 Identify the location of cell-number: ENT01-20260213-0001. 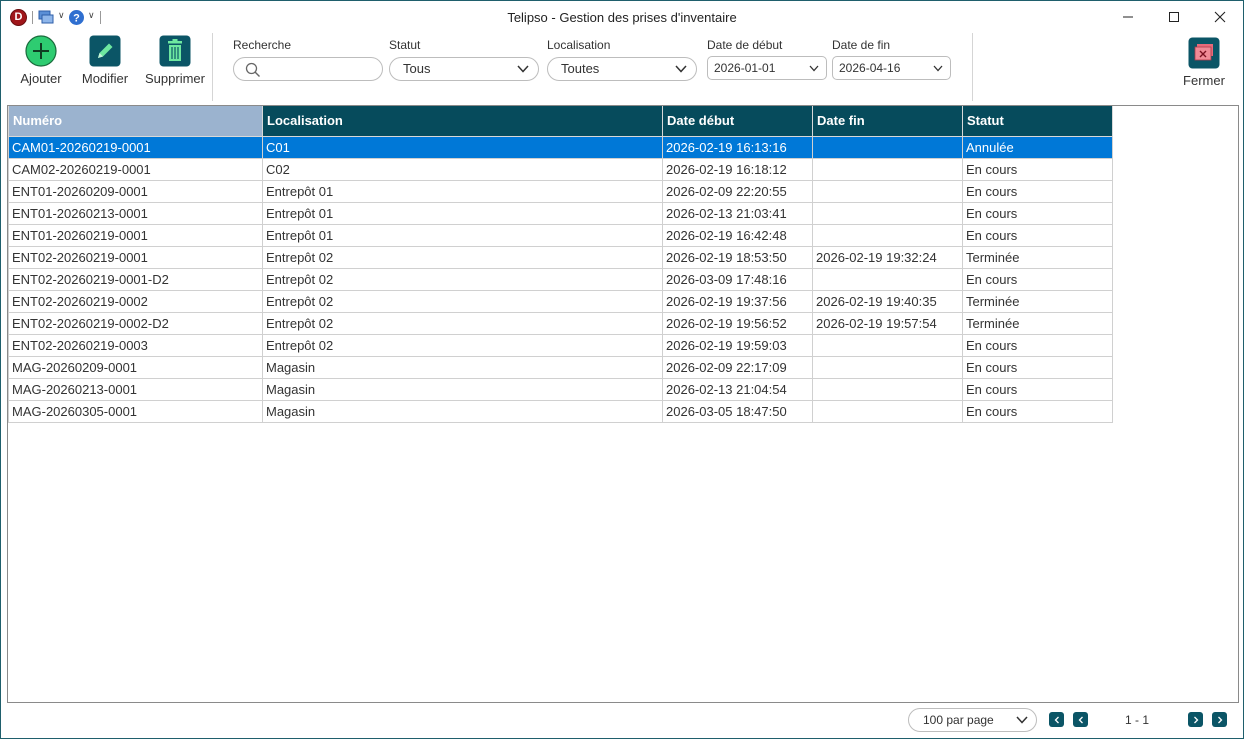
(135, 213).